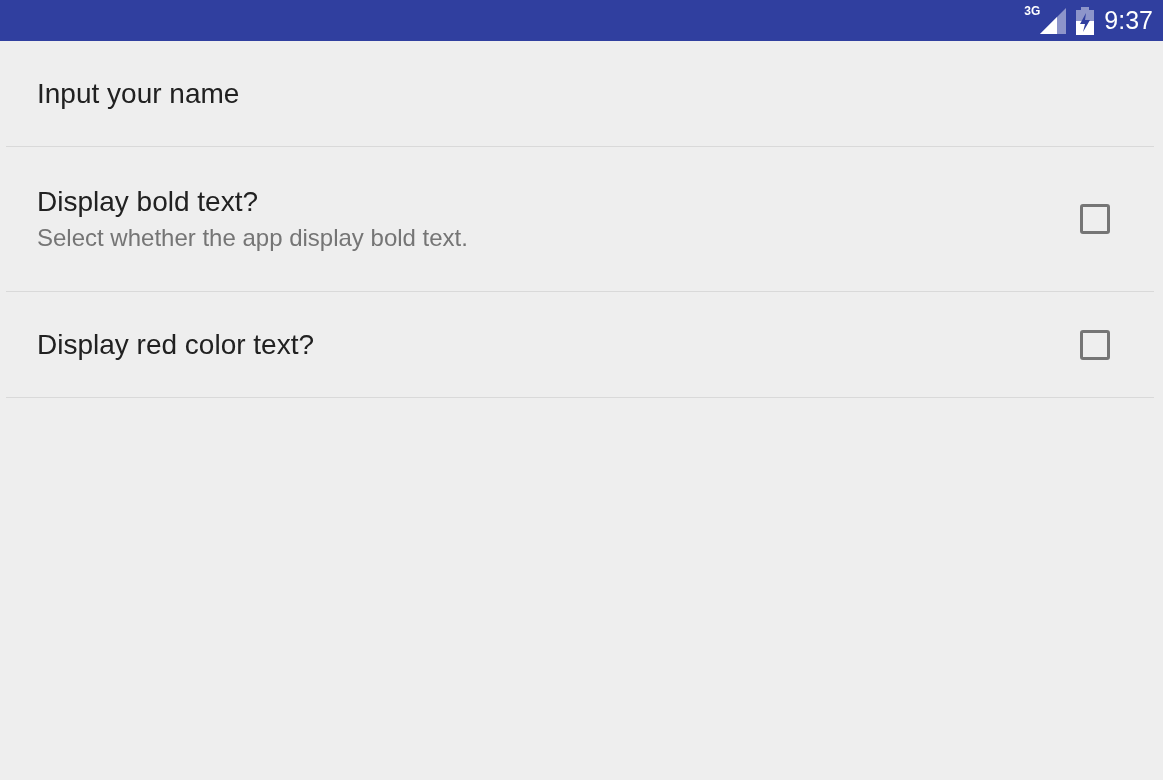  What do you see at coordinates (580, 345) in the screenshot?
I see `preference-item: Display red color text?` at bounding box center [580, 345].